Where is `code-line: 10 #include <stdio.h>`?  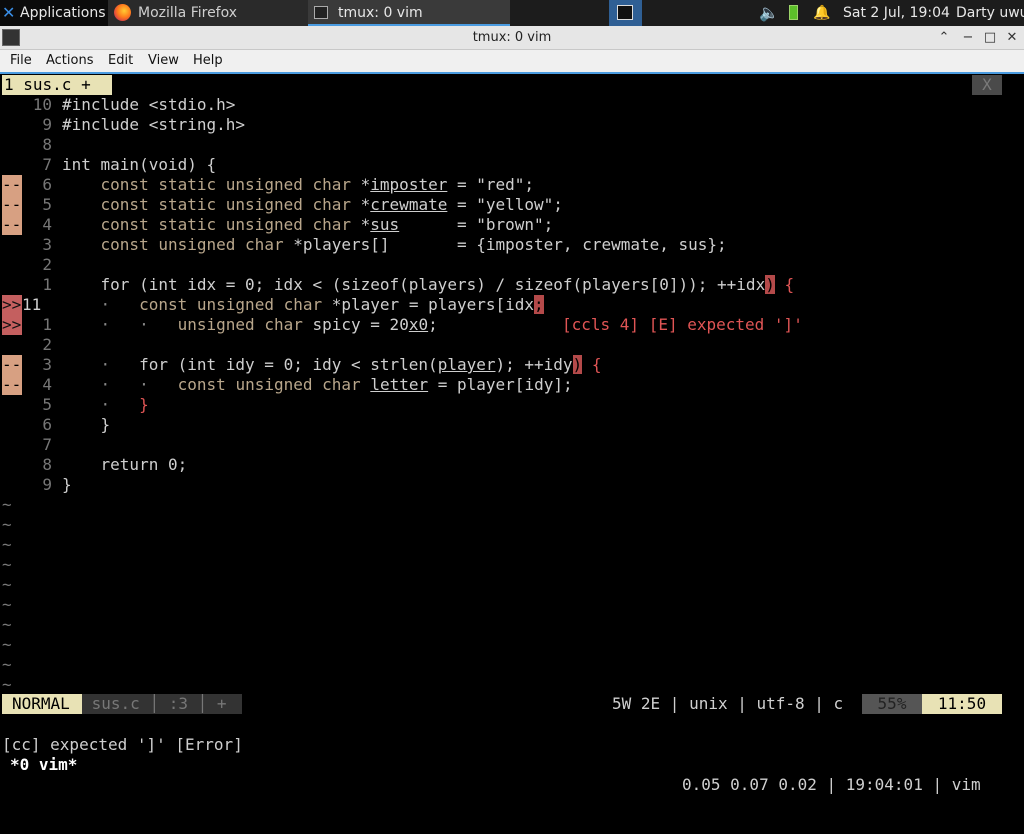 code-line: 10 #include <stdio.h> is located at coordinates (512, 105).